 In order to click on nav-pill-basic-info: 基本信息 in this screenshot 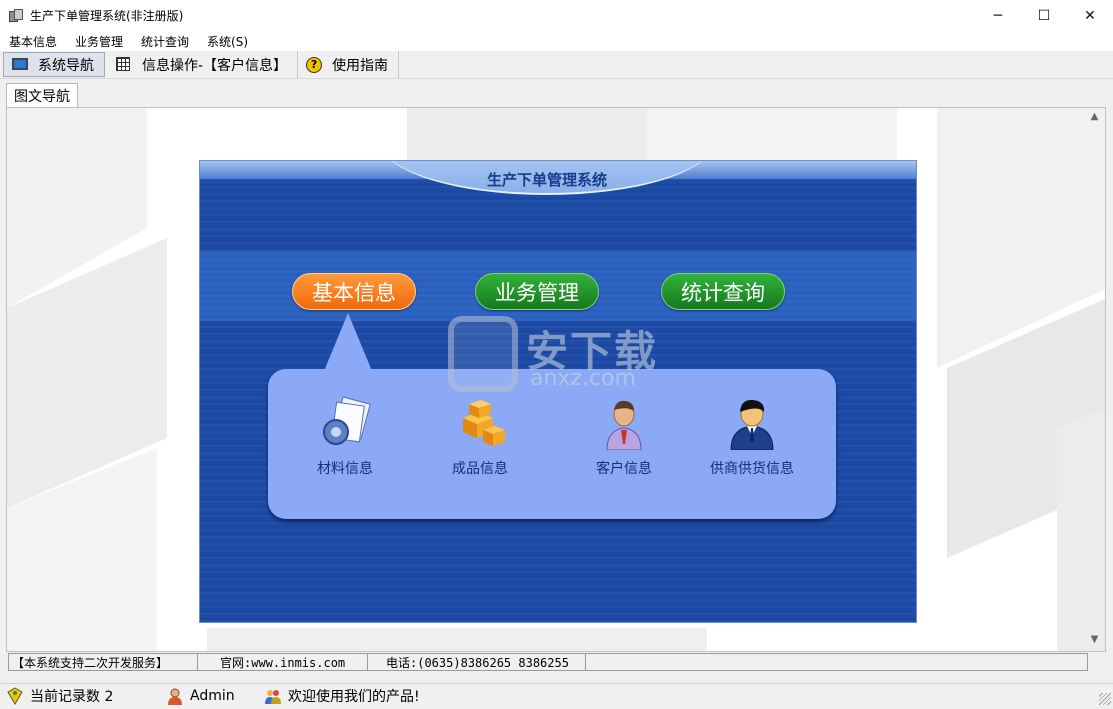, I will do `click(354, 291)`.